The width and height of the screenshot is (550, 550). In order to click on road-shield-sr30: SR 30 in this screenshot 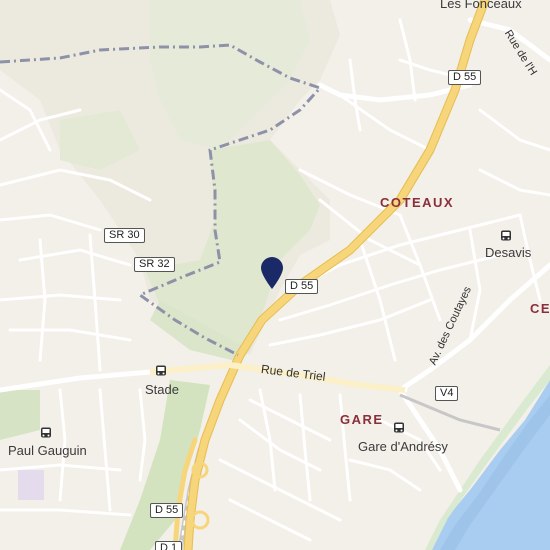, I will do `click(124, 235)`.